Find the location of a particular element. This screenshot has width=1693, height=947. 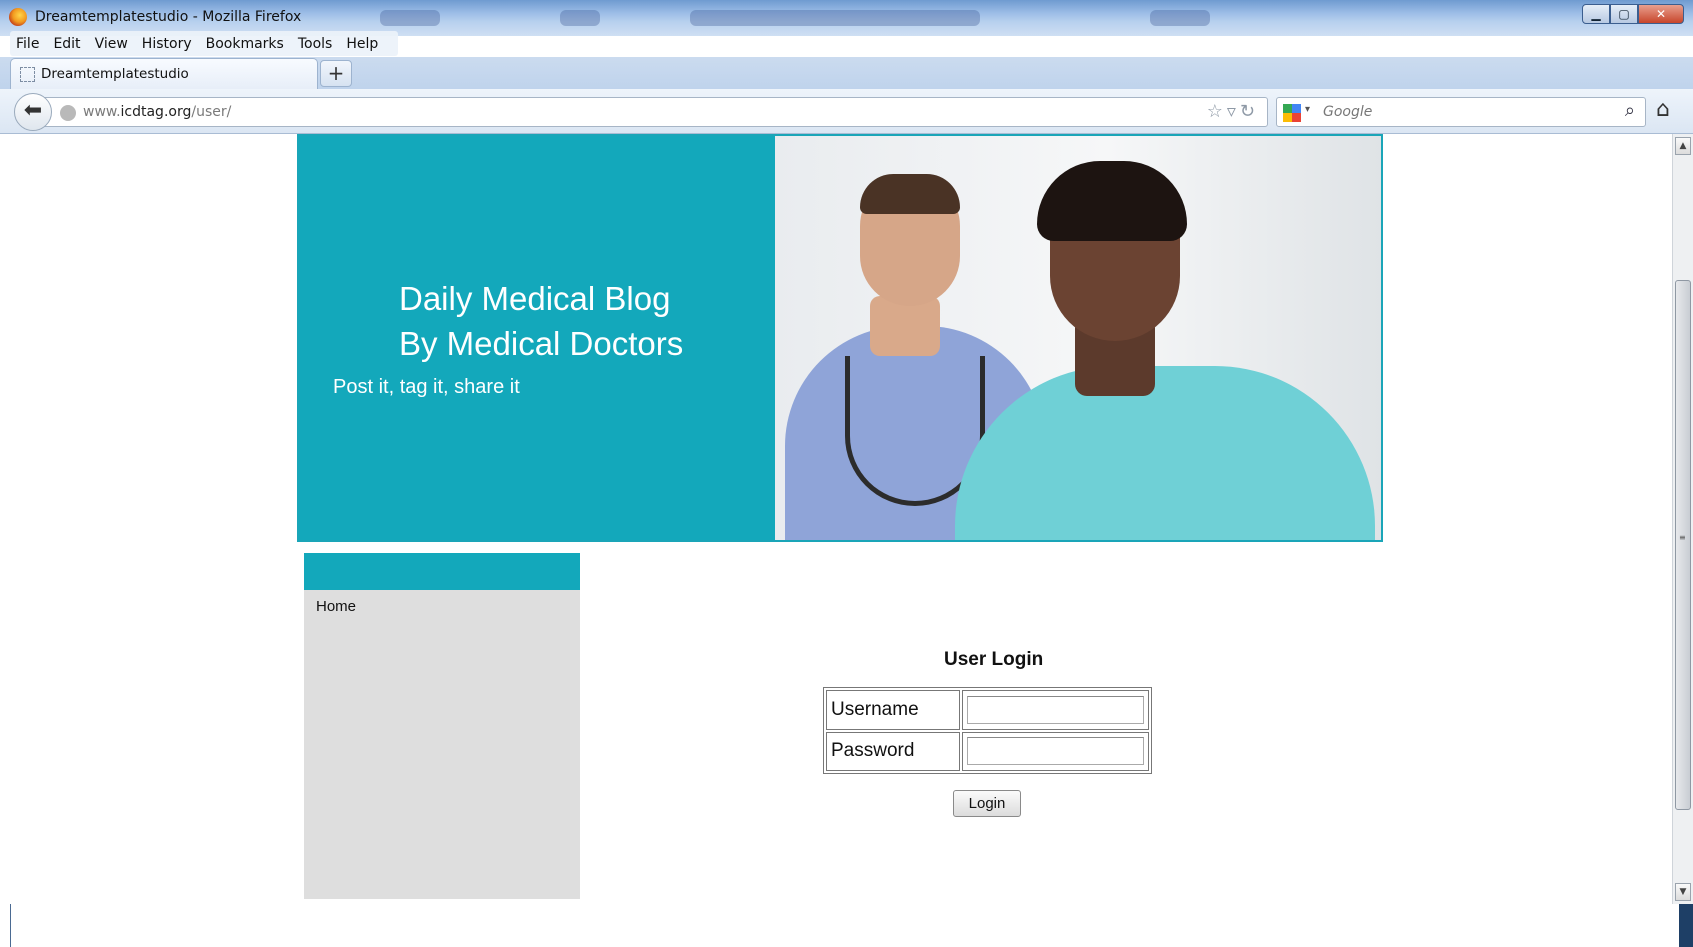

search-bar: ▾ Google ⌕ is located at coordinates (1461, 112).